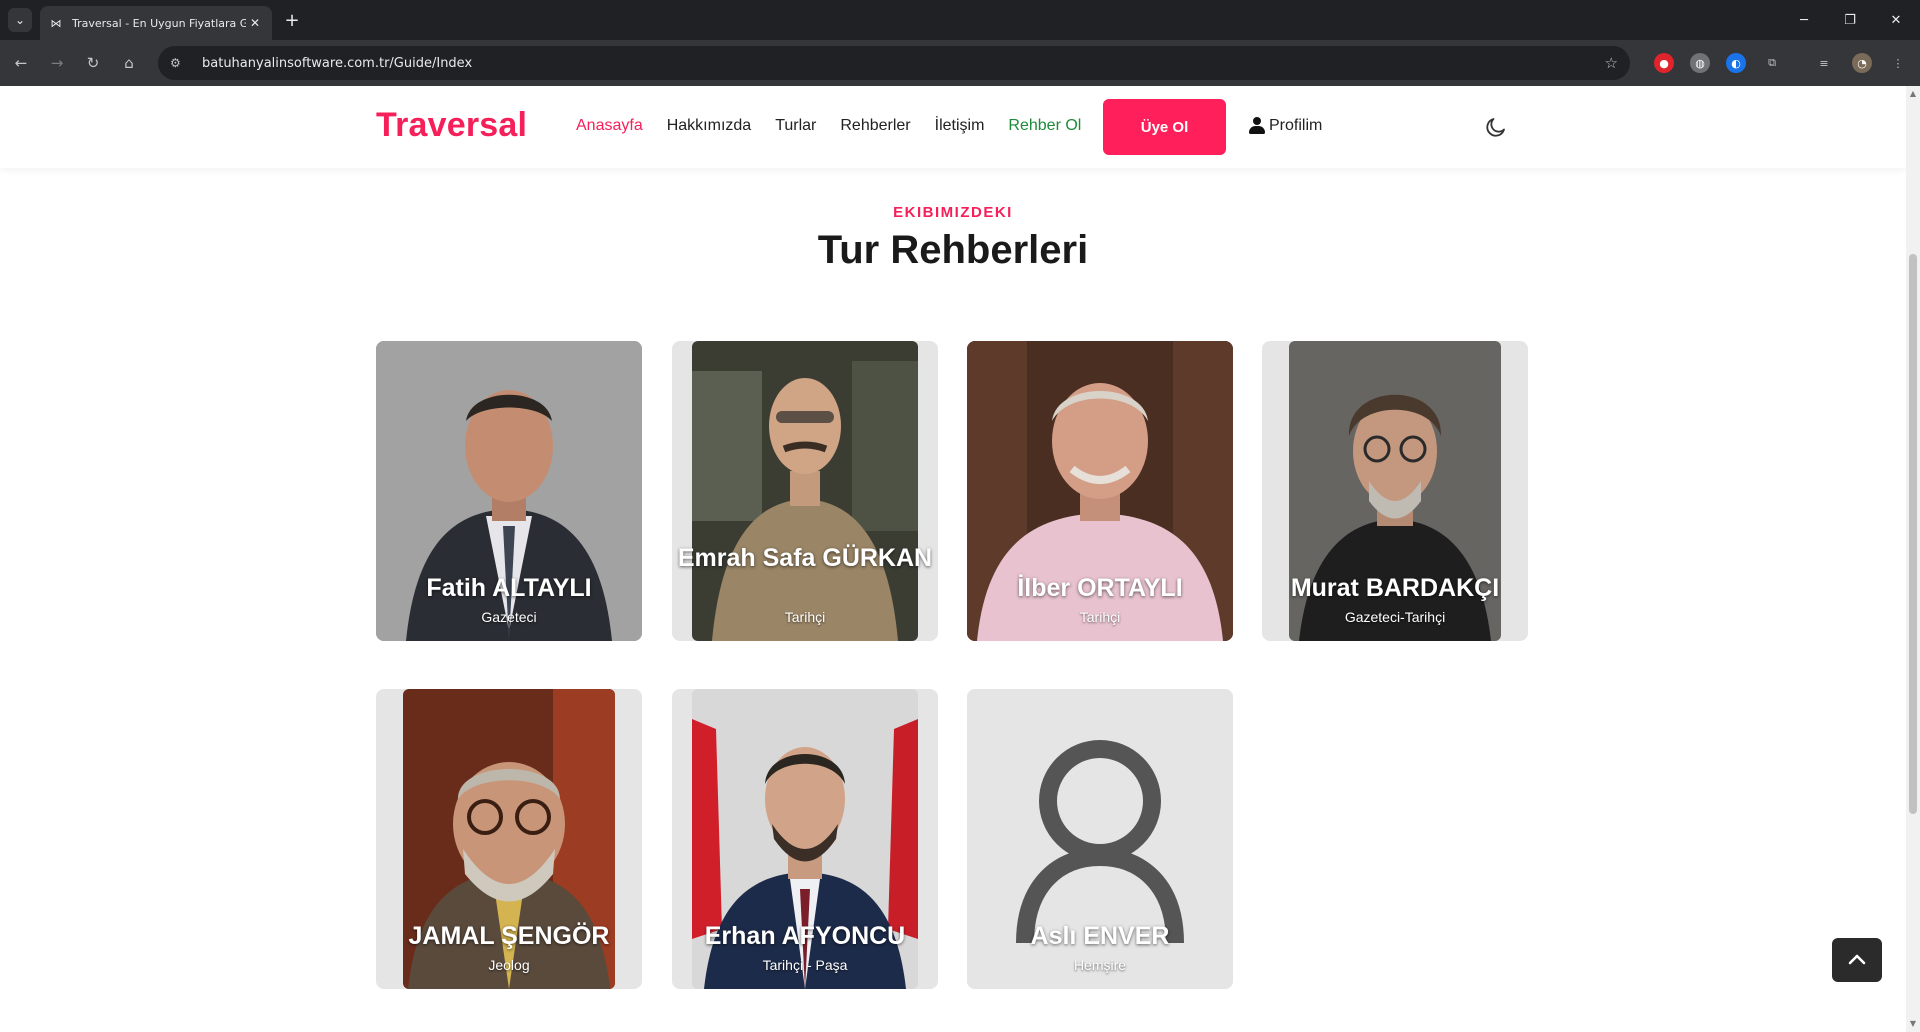 This screenshot has width=1920, height=1032. Describe the element at coordinates (1395, 588) in the screenshot. I see `guide-name: Murat BARDAKÇI` at that location.